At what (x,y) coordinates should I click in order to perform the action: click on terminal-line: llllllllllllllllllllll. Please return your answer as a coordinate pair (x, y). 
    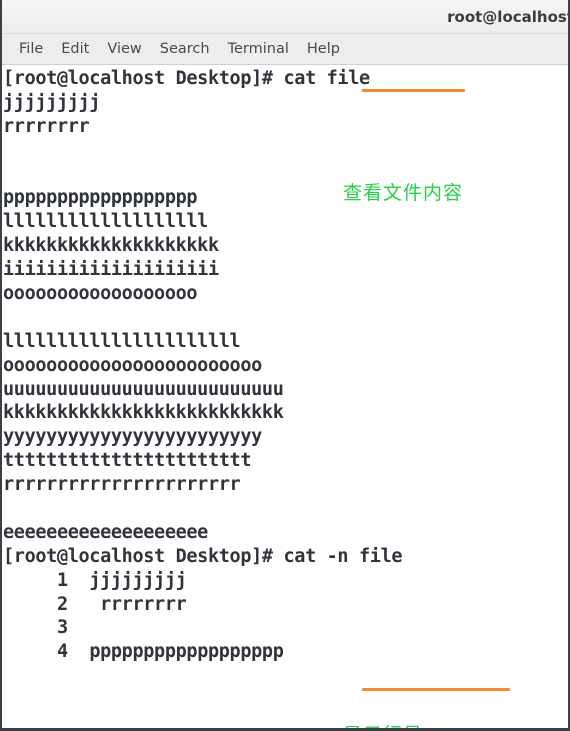
    Looking at the image, I should click on (122, 341).